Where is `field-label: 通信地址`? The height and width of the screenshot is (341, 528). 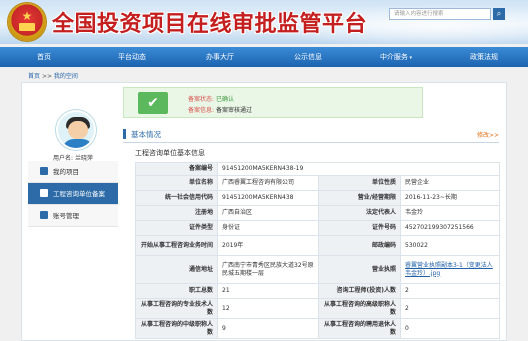 field-label: 通信地址 is located at coordinates (176, 269).